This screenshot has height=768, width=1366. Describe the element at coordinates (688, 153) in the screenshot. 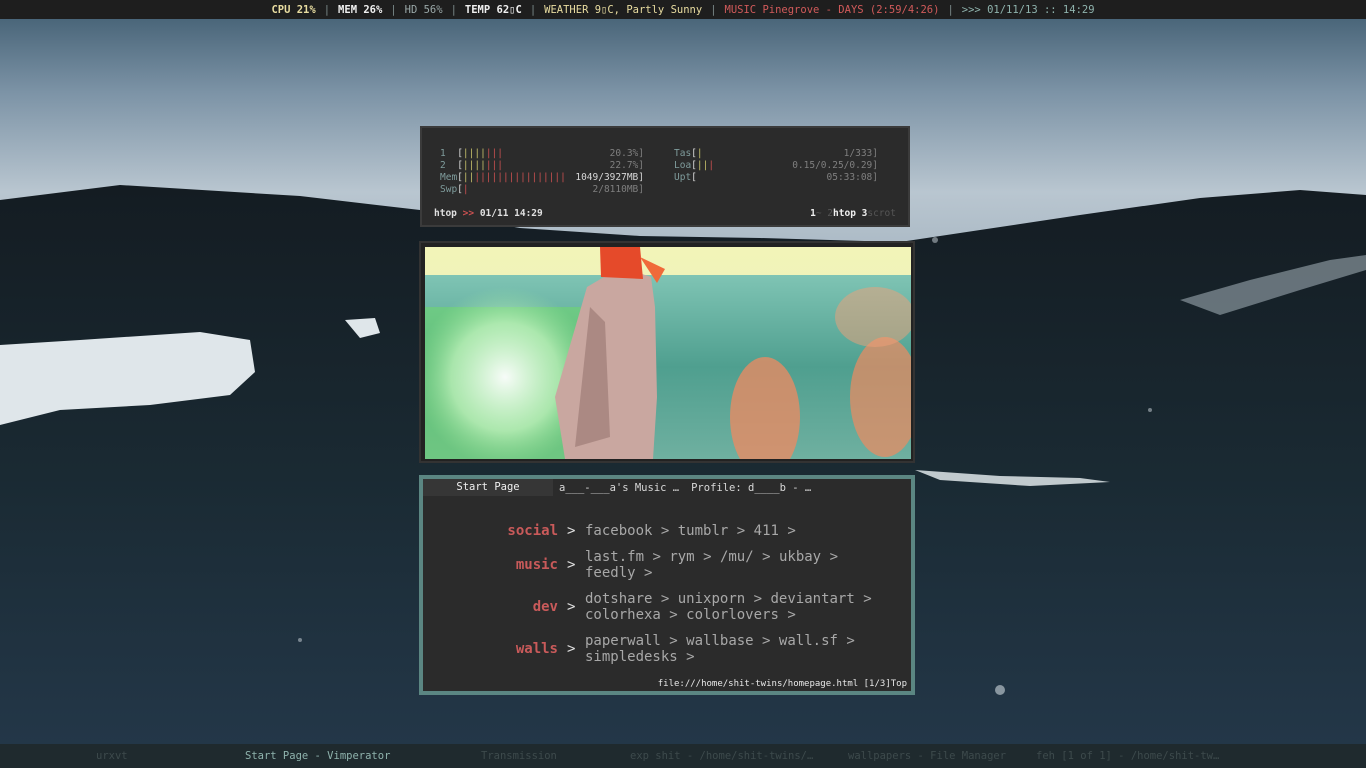

I see `tasks-meter: Tas[|` at that location.